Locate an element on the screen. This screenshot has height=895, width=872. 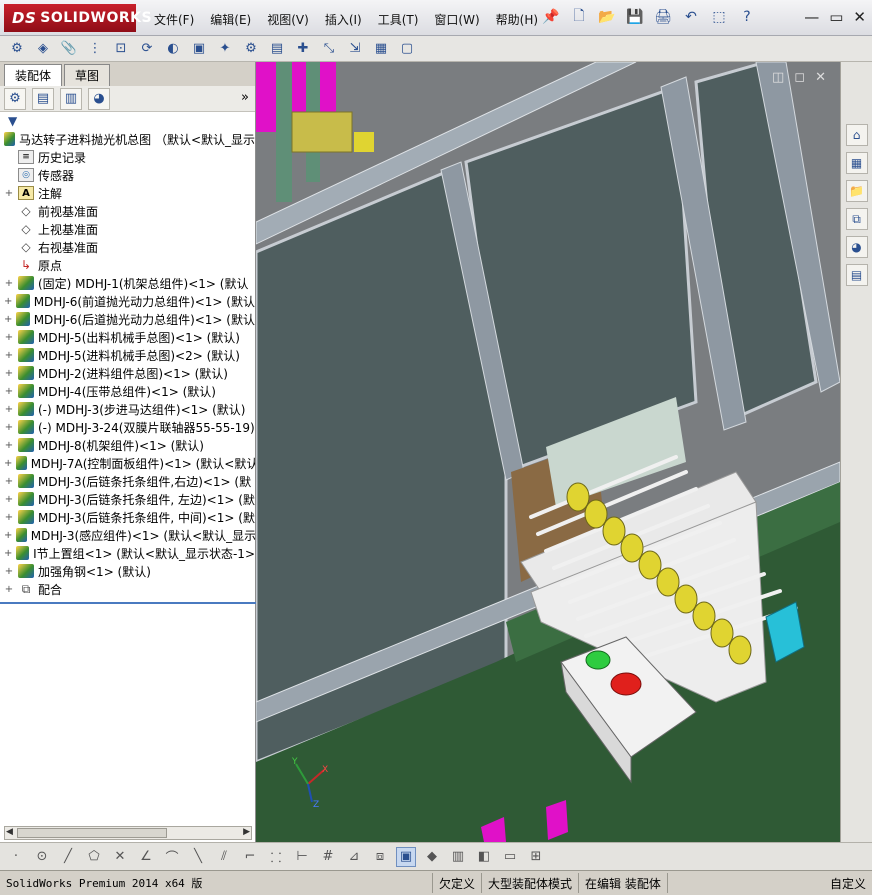
menu-edit: 编辑(E) is located at coordinates (230, 19).